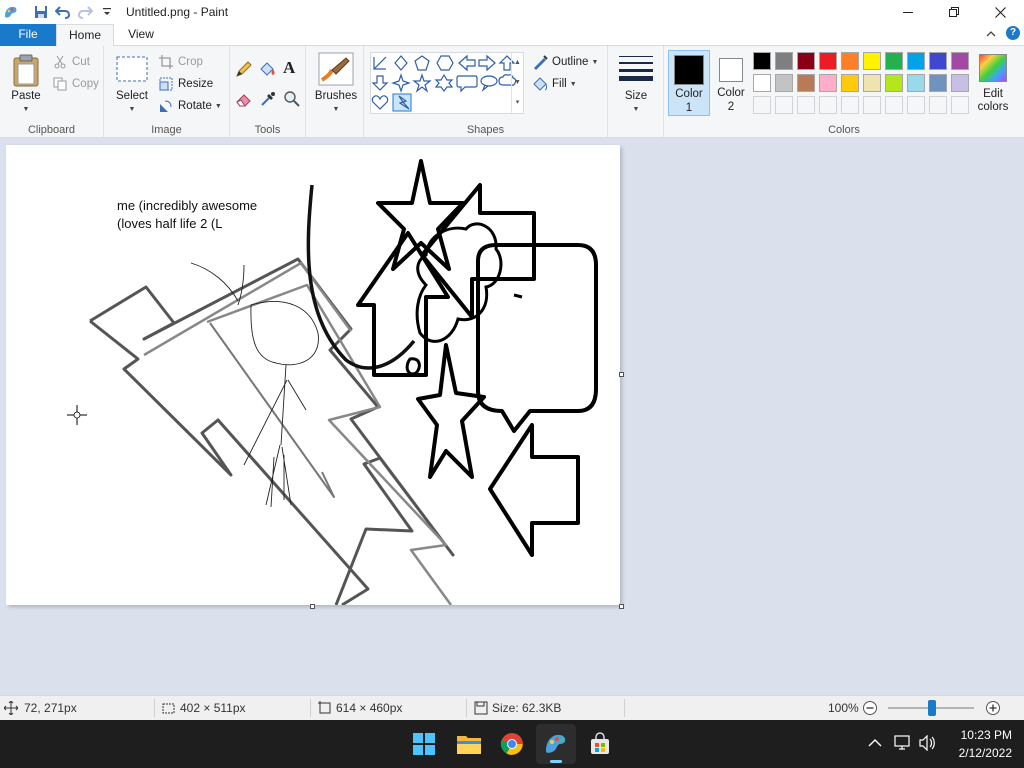  What do you see at coordinates (75, 84) in the screenshot?
I see `copy-button: Copy` at bounding box center [75, 84].